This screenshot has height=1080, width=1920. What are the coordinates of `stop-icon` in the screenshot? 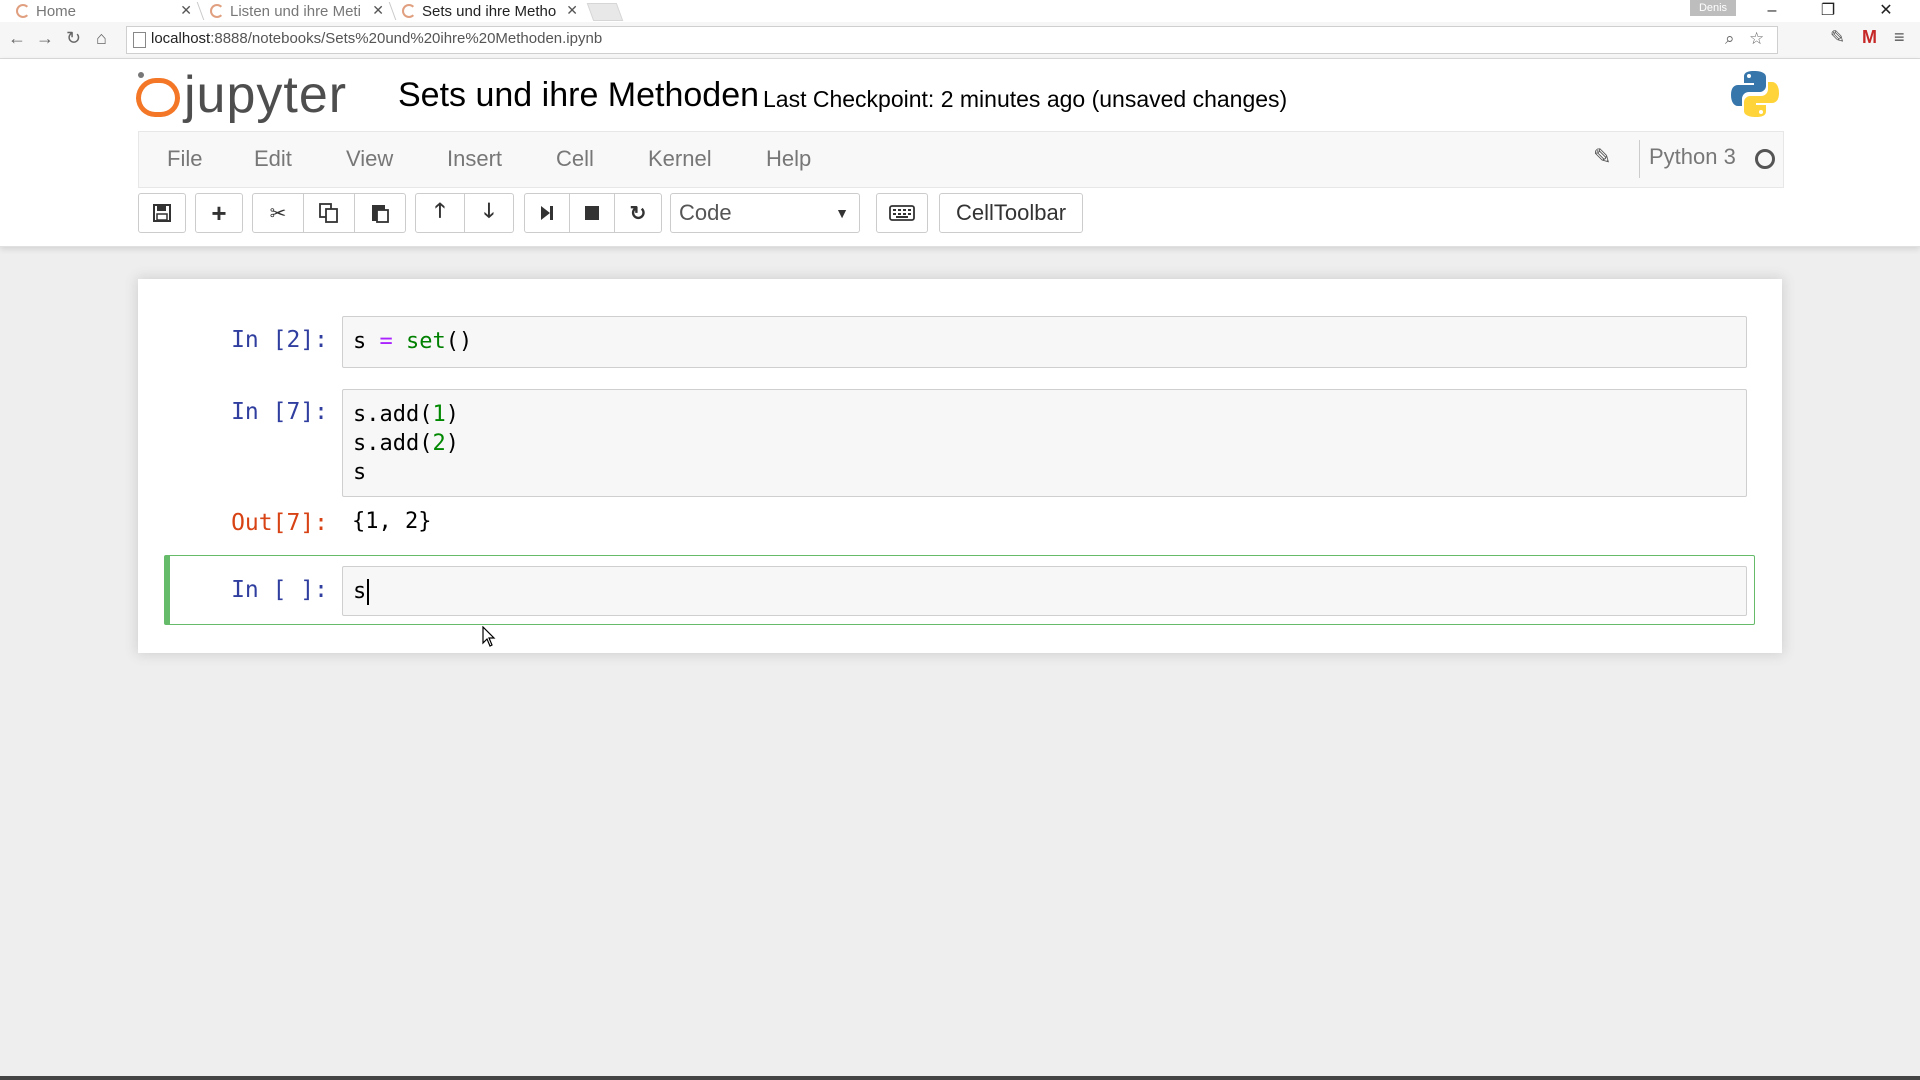 It's located at (592, 213).